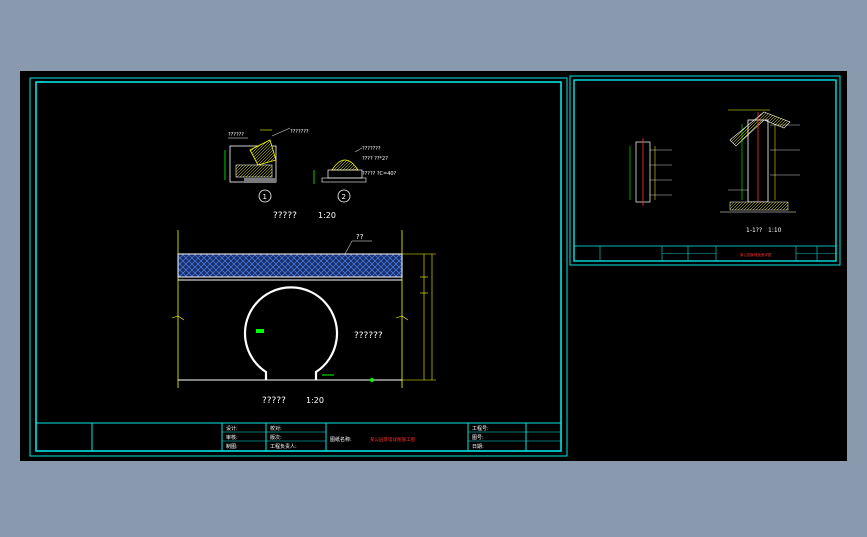  What do you see at coordinates (285, 216) in the screenshot?
I see `details-caption: ?????` at bounding box center [285, 216].